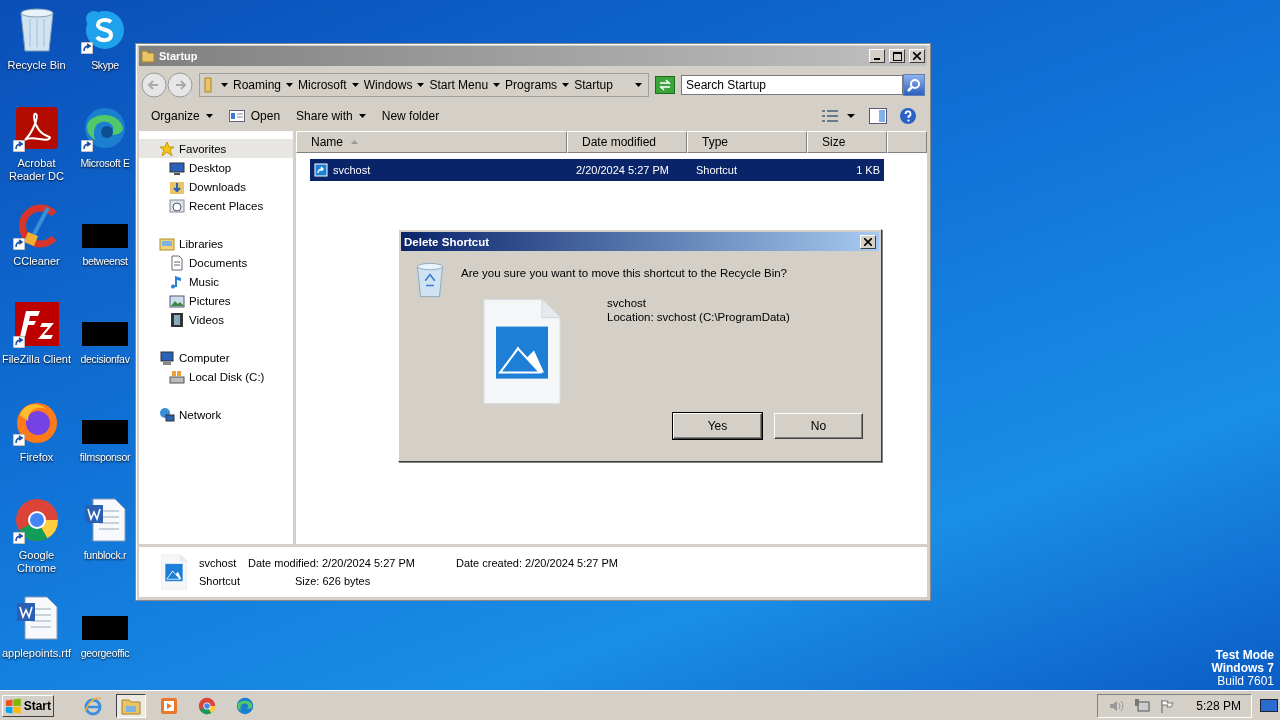 The image size is (1280, 720). I want to click on column-header: Size, so click(847, 142).